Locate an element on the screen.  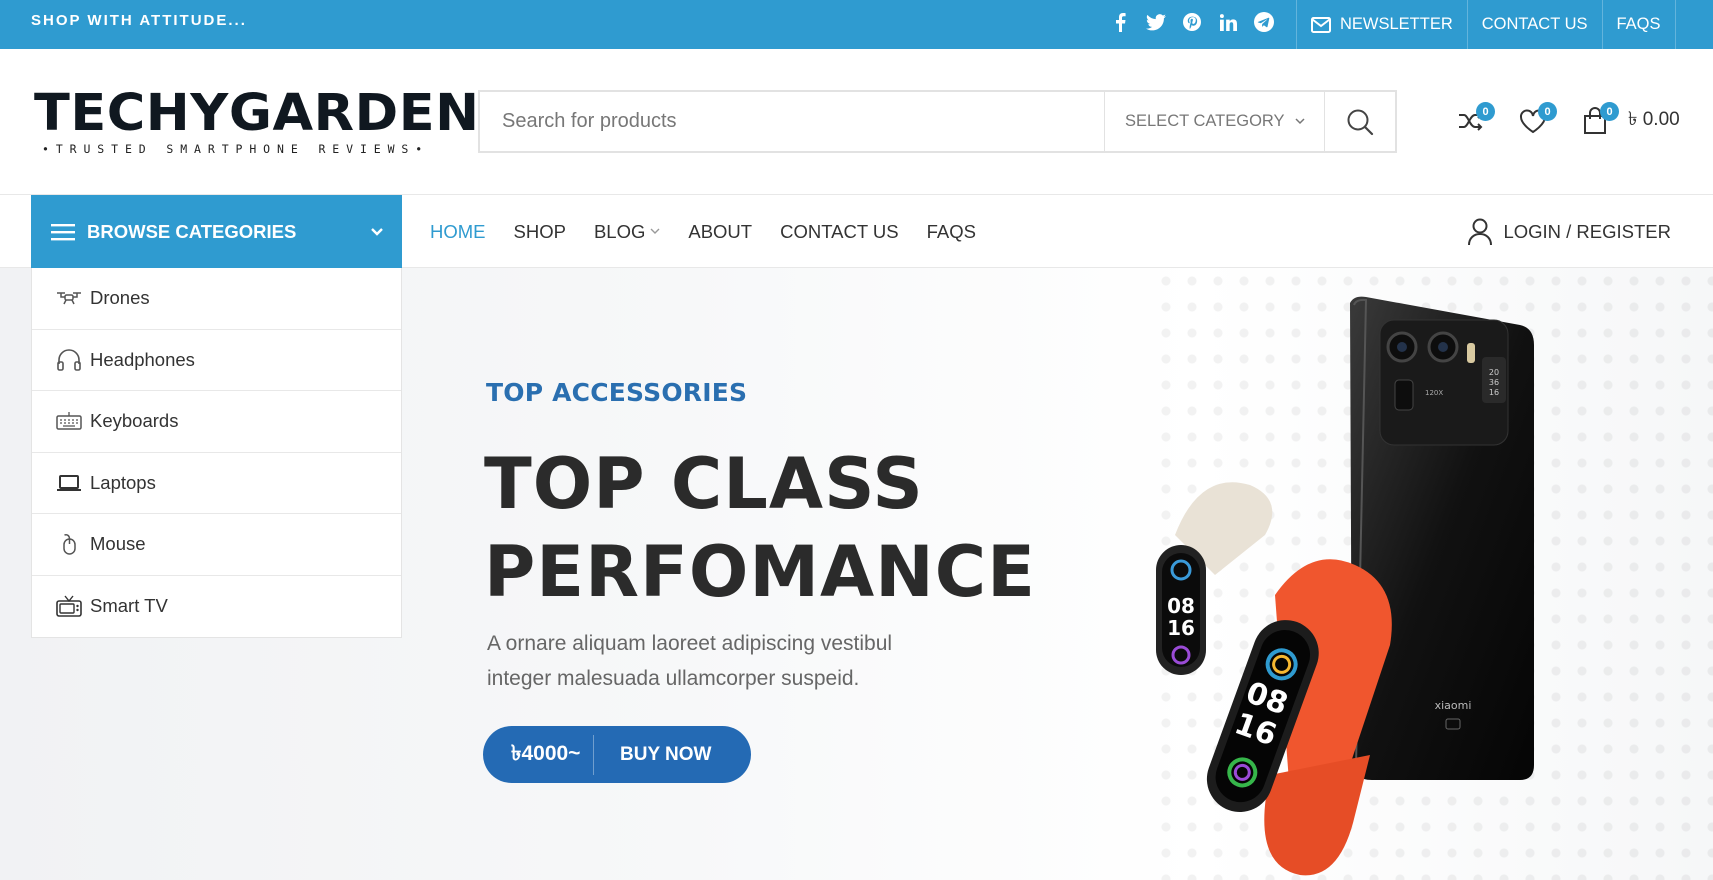
buy-now-button: ৳4000~ BUY NOW is located at coordinates (617, 754).